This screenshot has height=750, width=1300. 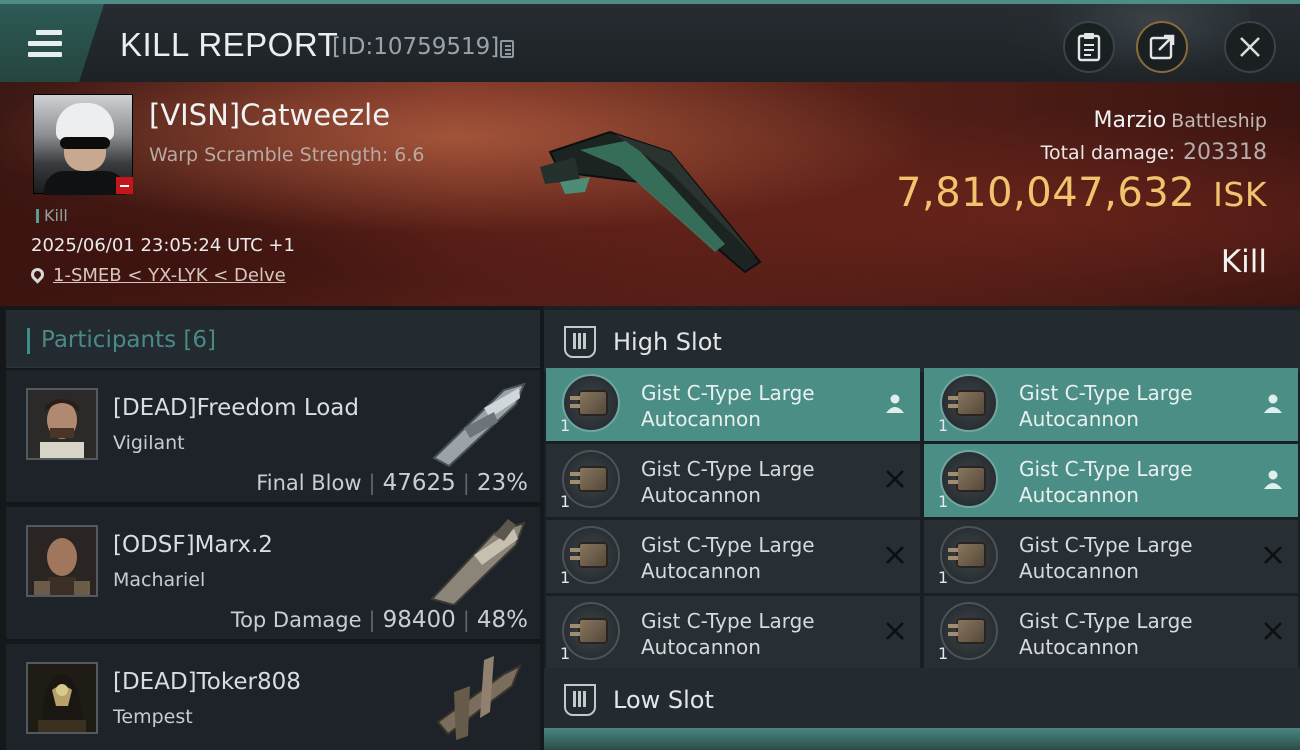 What do you see at coordinates (419, 620) in the screenshot?
I see `participant-damage: 98400` at bounding box center [419, 620].